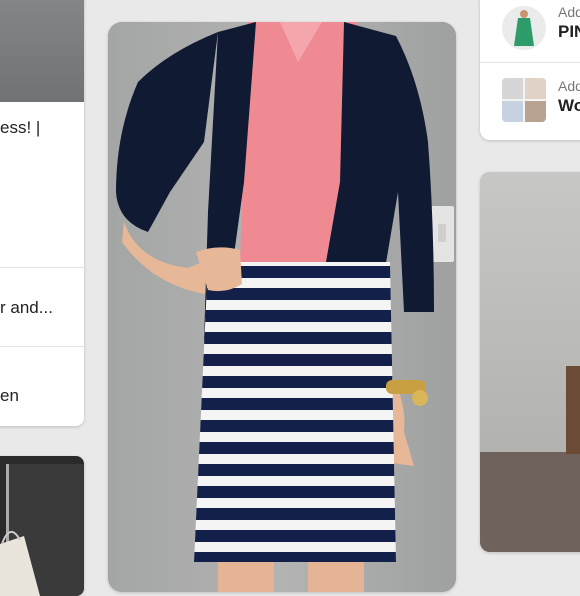  Describe the element at coordinates (9, 396) in the screenshot. I see `left-pin-board-option: en` at that location.